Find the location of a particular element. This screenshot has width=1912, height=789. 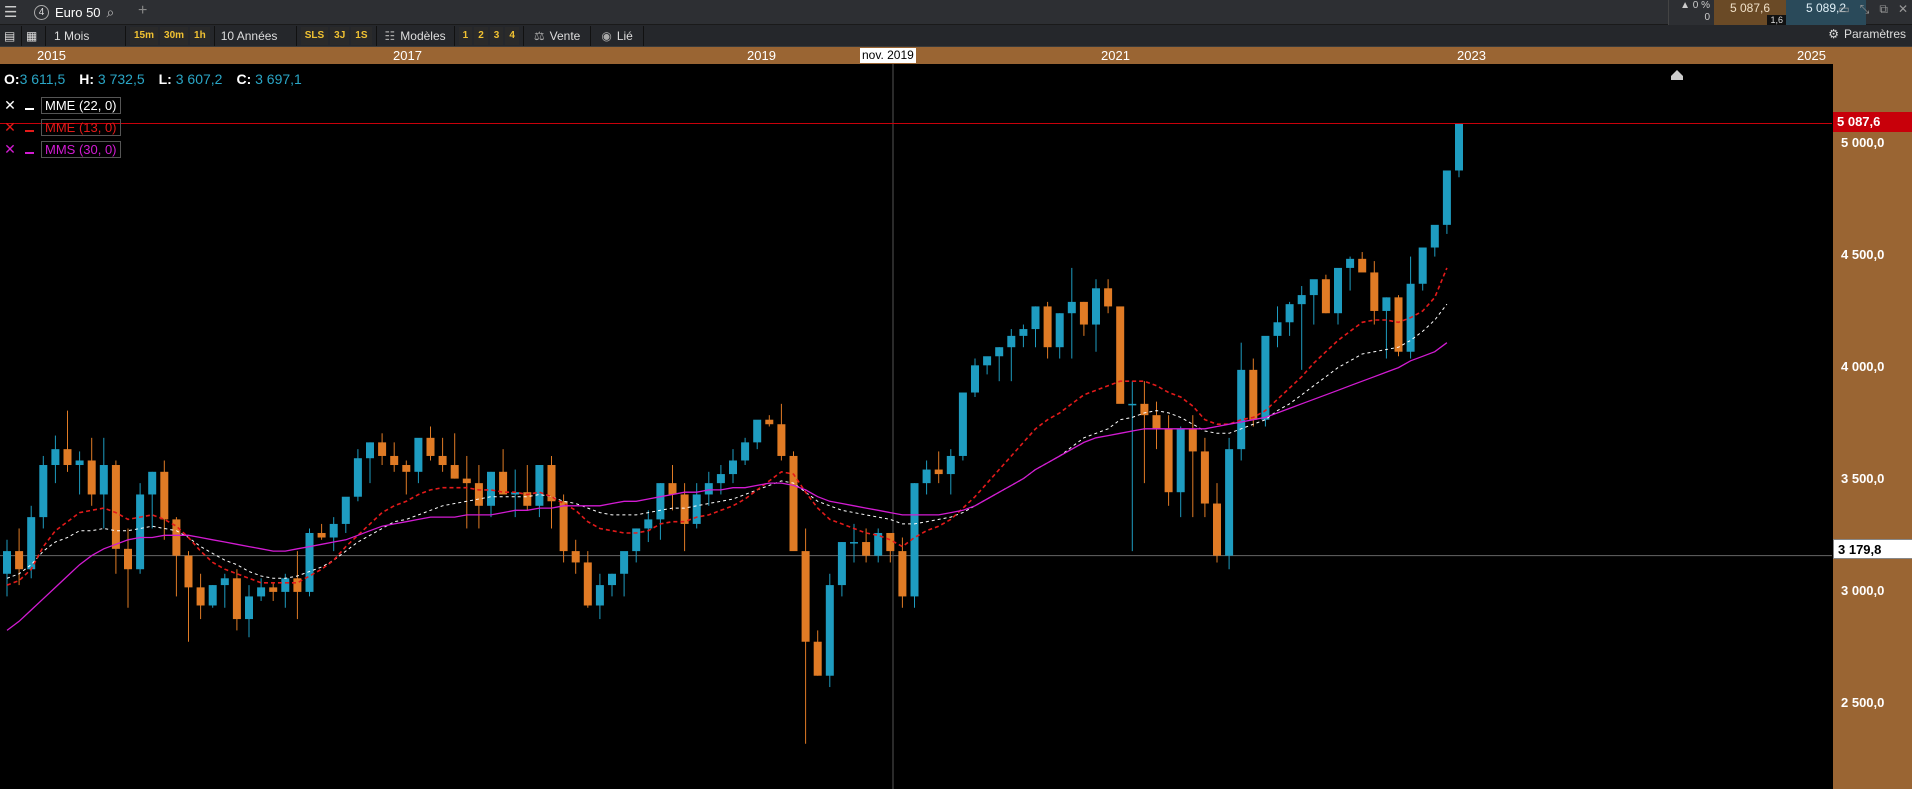

add-tab-icon: + is located at coordinates (142, 11).